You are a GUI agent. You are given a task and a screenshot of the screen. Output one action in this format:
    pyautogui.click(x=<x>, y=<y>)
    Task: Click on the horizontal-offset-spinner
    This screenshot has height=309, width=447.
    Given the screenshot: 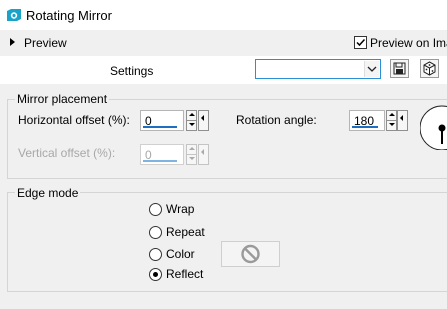 What is the action you would take?
    pyautogui.click(x=191, y=120)
    